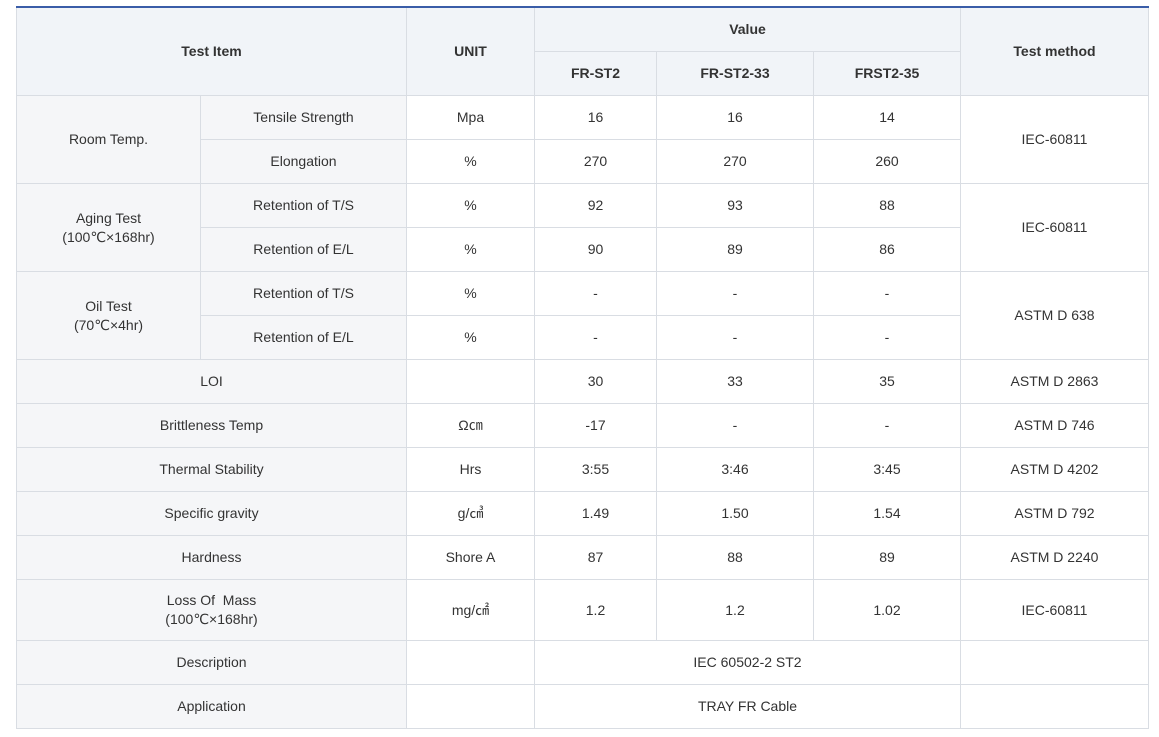 The width and height of the screenshot is (1159, 737). Describe the element at coordinates (735, 73) in the screenshot. I see `header-product-2: FR-ST2-33` at that location.